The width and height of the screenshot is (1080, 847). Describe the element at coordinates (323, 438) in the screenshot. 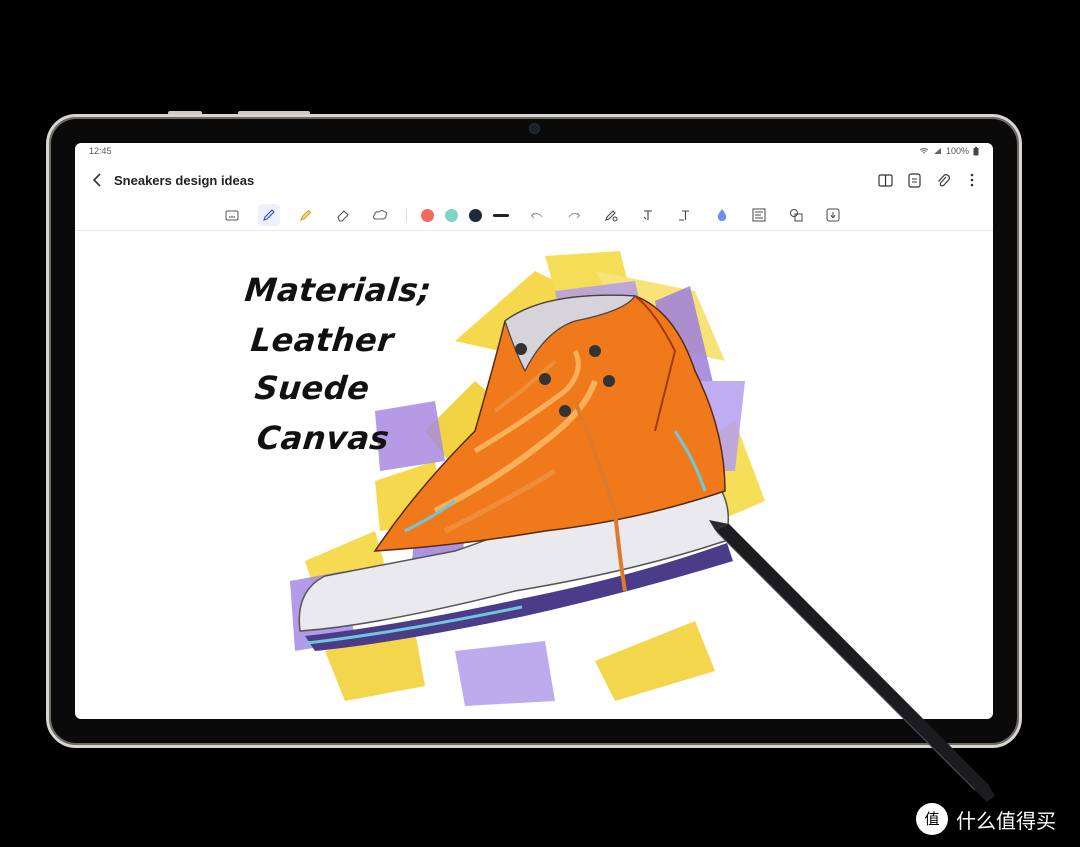

I see `handwriting-line: Canvas` at that location.